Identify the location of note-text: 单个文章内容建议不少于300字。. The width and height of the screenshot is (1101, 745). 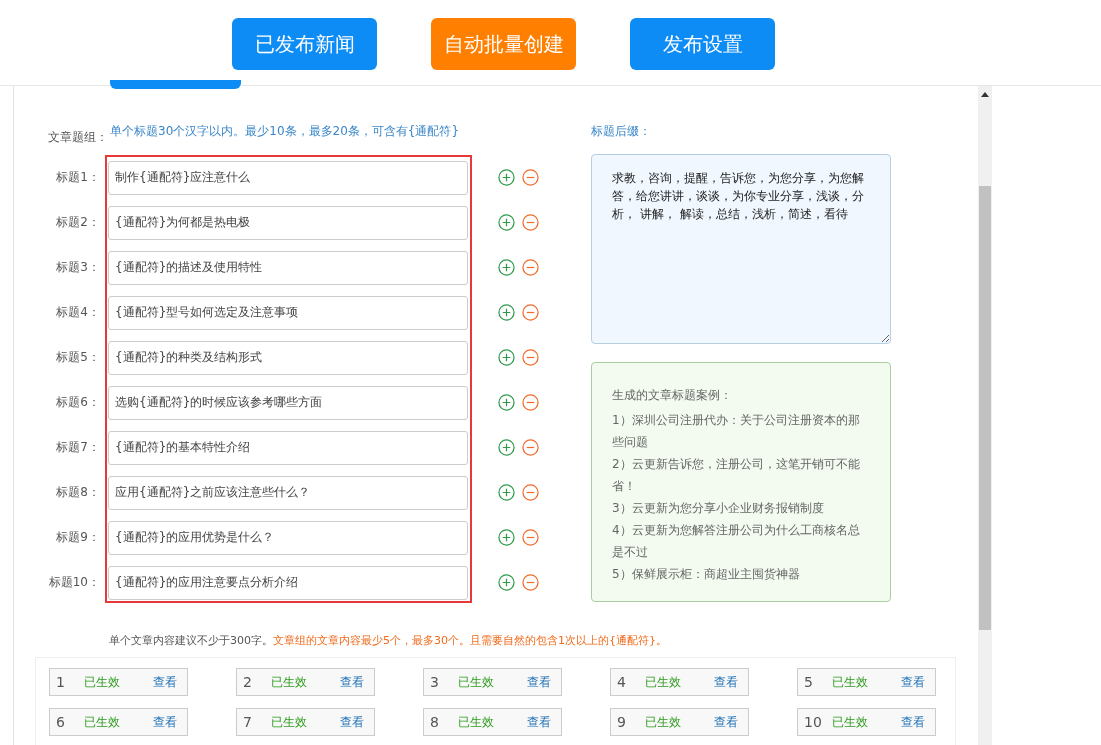
(191, 640).